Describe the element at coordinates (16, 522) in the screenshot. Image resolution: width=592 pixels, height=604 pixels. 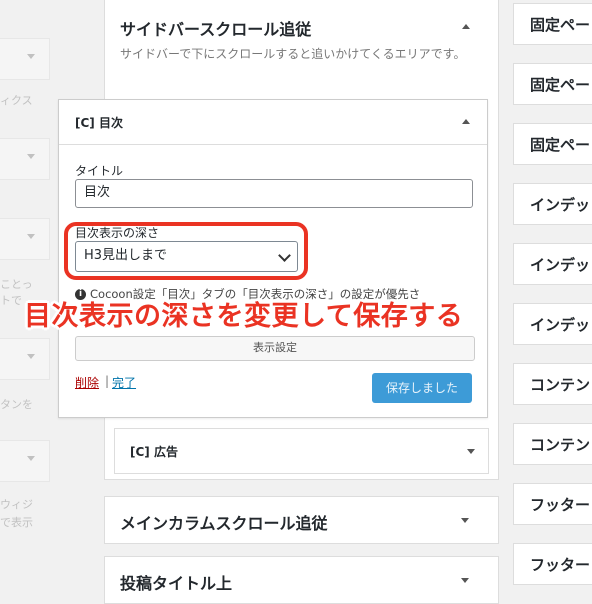
I see `left-fragment: で表示` at that location.